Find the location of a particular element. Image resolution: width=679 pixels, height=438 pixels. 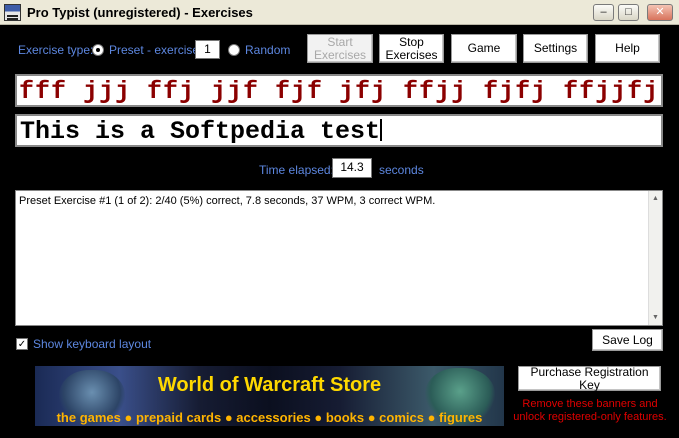

scroll-up-arrow-icon: ▲ is located at coordinates (655, 198).